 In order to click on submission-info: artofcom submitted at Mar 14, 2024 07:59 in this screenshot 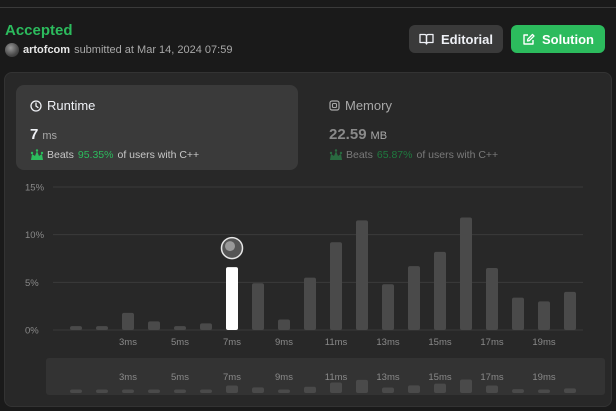, I will do `click(118, 50)`.